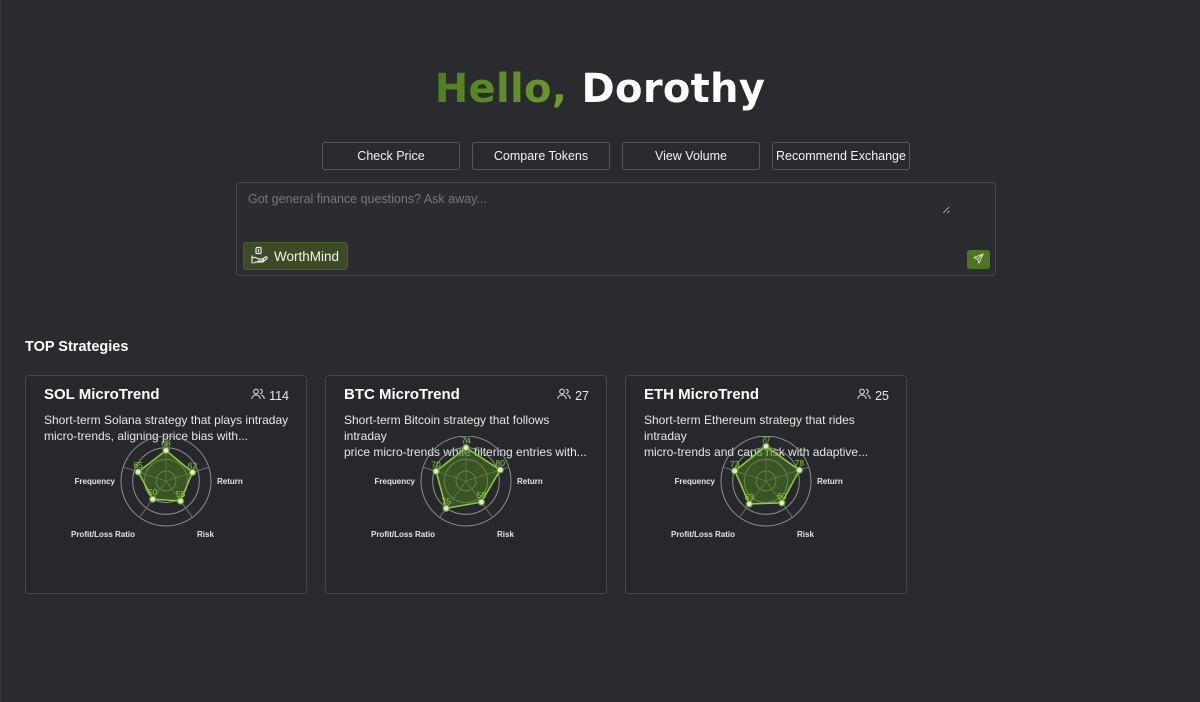 Image resolution: width=1200 pixels, height=702 pixels. Describe the element at coordinates (181, 494) in the screenshot. I see `radar-value-label: 55` at that location.